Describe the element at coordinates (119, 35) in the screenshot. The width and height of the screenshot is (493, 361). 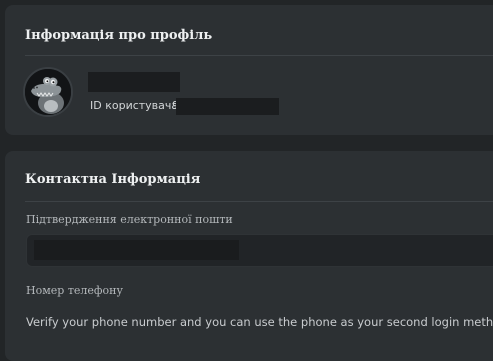
I see `profile-info-title: Інформація про профіль` at that location.